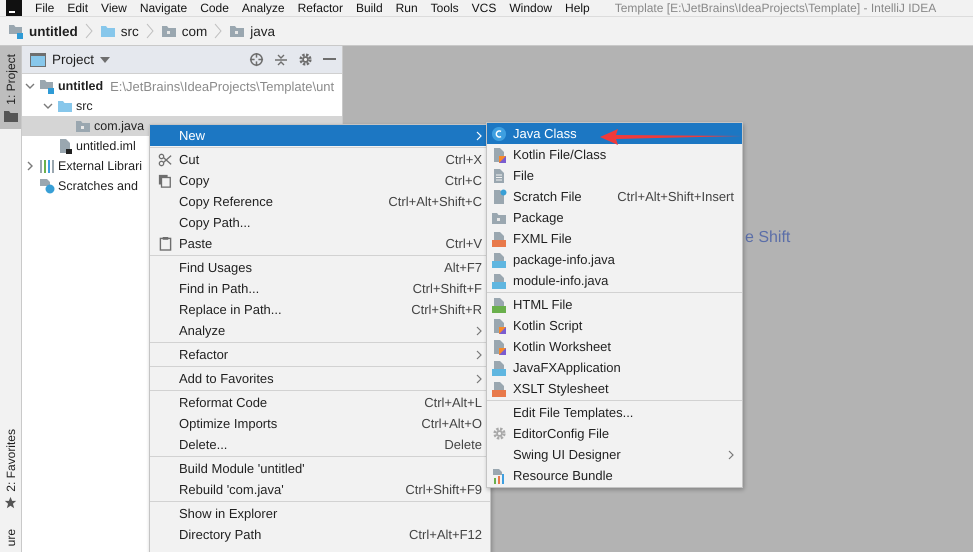  I want to click on shortcut-label: Alt+F7, so click(463, 267).